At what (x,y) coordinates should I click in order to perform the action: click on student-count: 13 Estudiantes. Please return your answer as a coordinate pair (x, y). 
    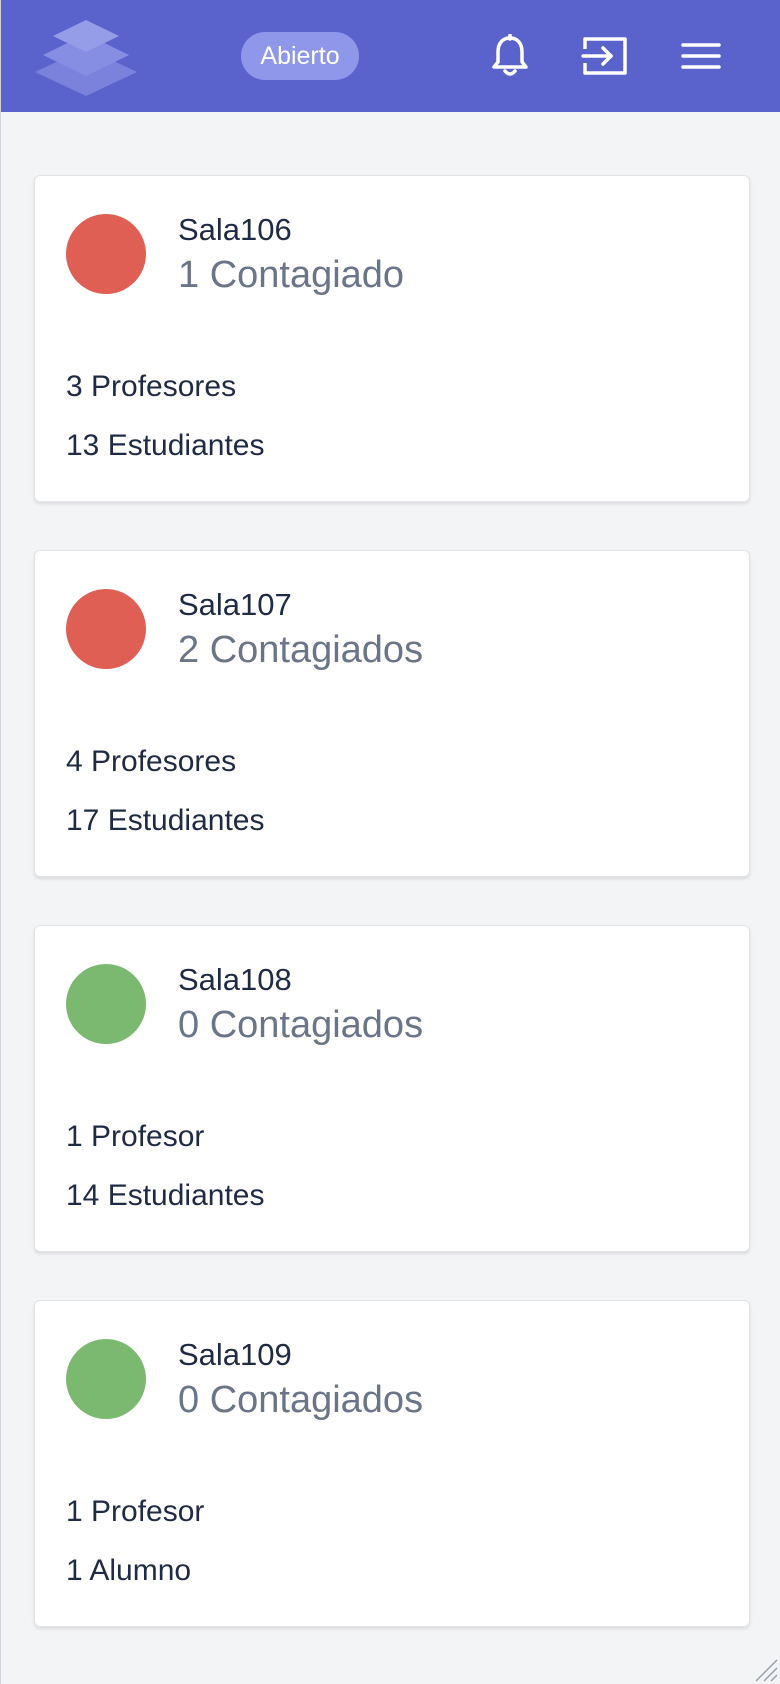
    Looking at the image, I should click on (165, 445).